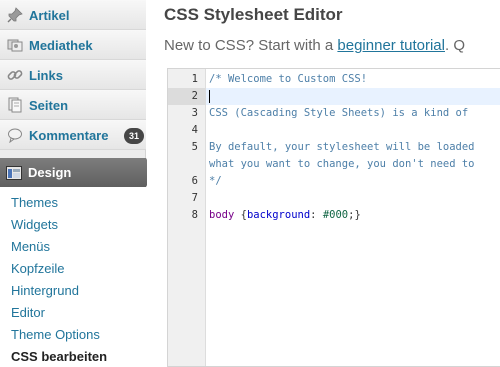 The image size is (500, 367). What do you see at coordinates (77, 172) in the screenshot?
I see `menu-item-design: Design` at bounding box center [77, 172].